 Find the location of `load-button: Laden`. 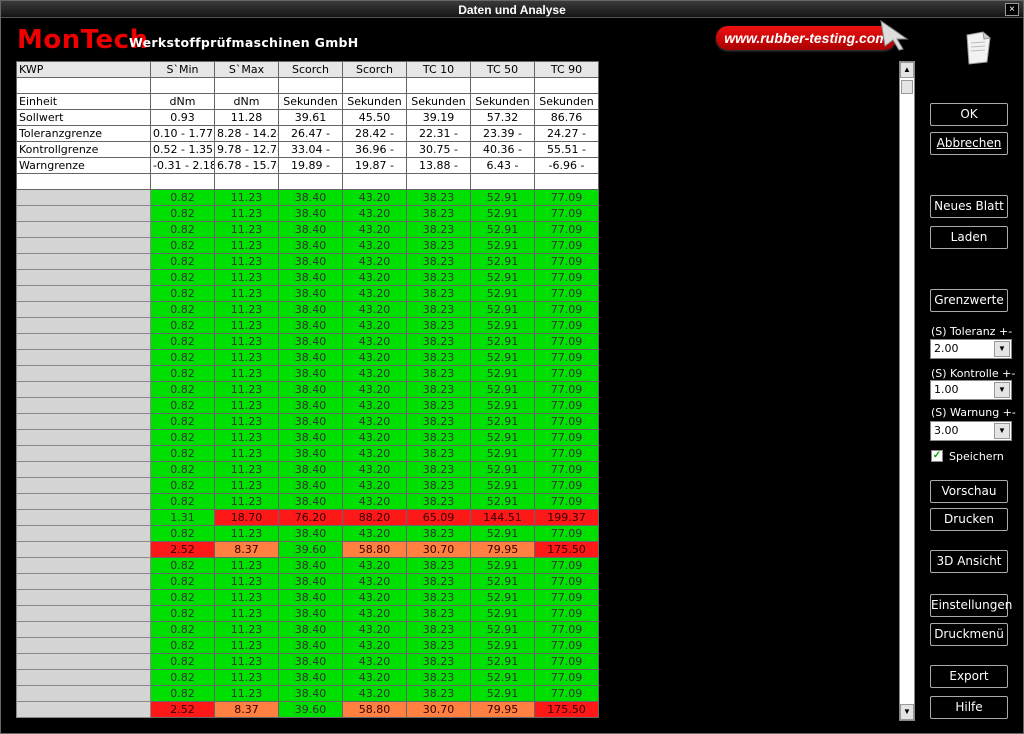

load-button: Laden is located at coordinates (969, 237).